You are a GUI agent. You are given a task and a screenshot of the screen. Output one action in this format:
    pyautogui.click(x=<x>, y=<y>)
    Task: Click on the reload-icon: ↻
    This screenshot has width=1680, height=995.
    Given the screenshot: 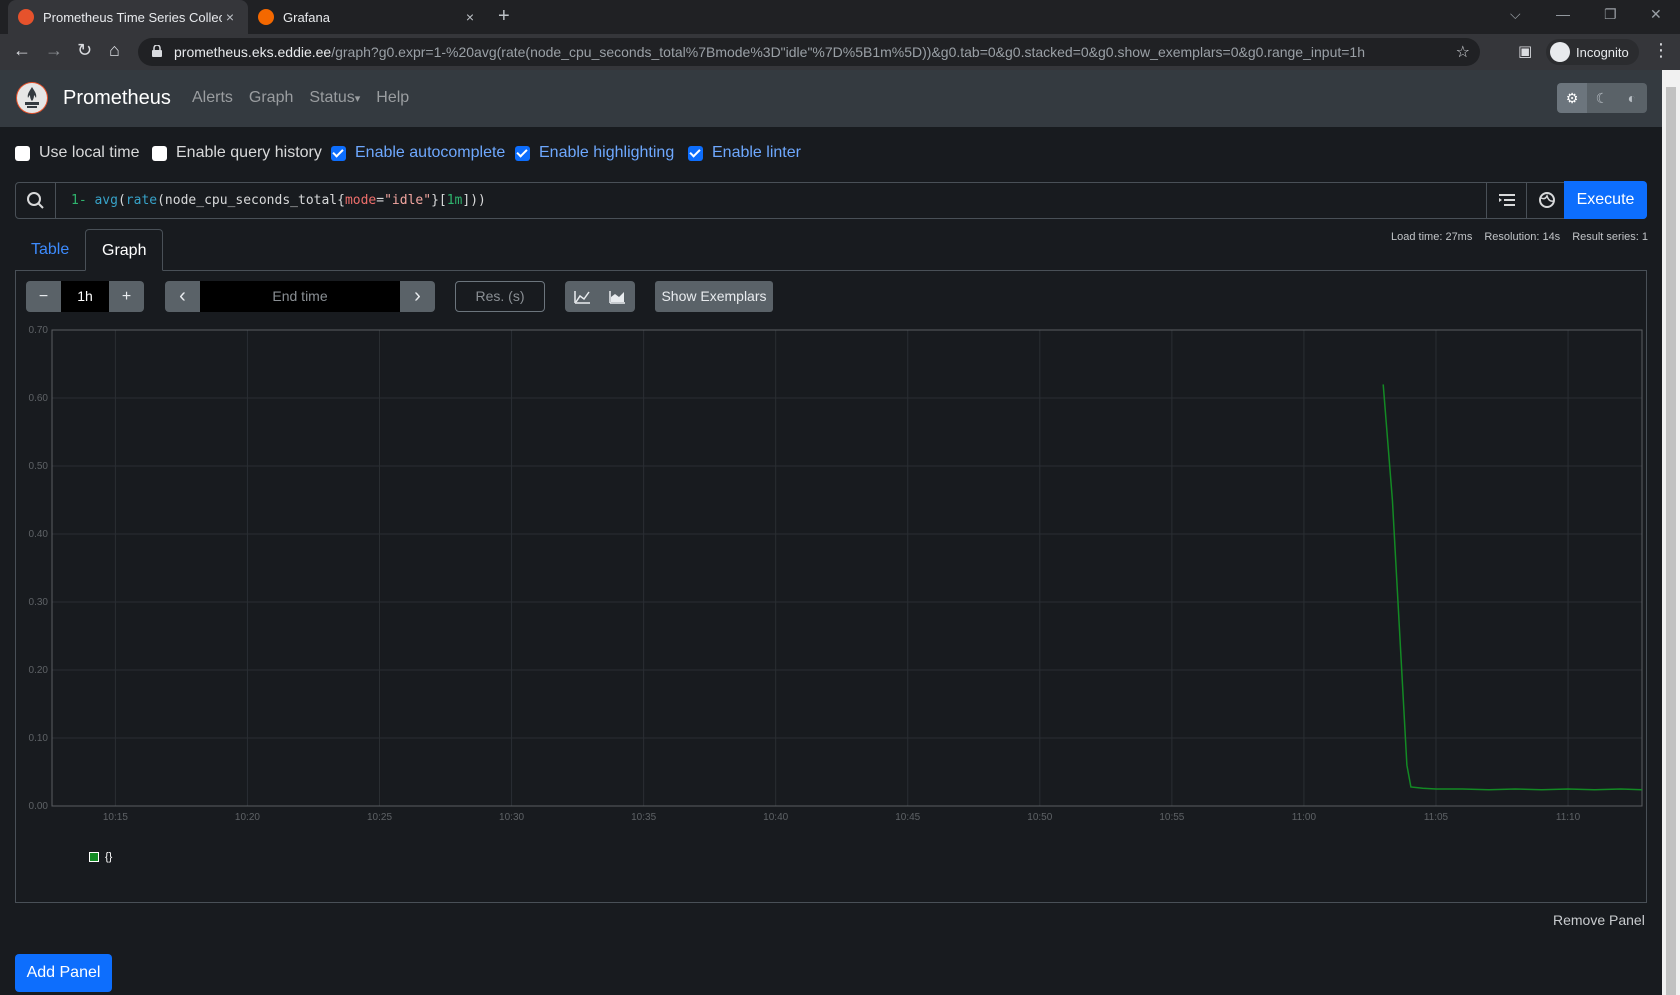 What is the action you would take?
    pyautogui.click(x=84, y=50)
    